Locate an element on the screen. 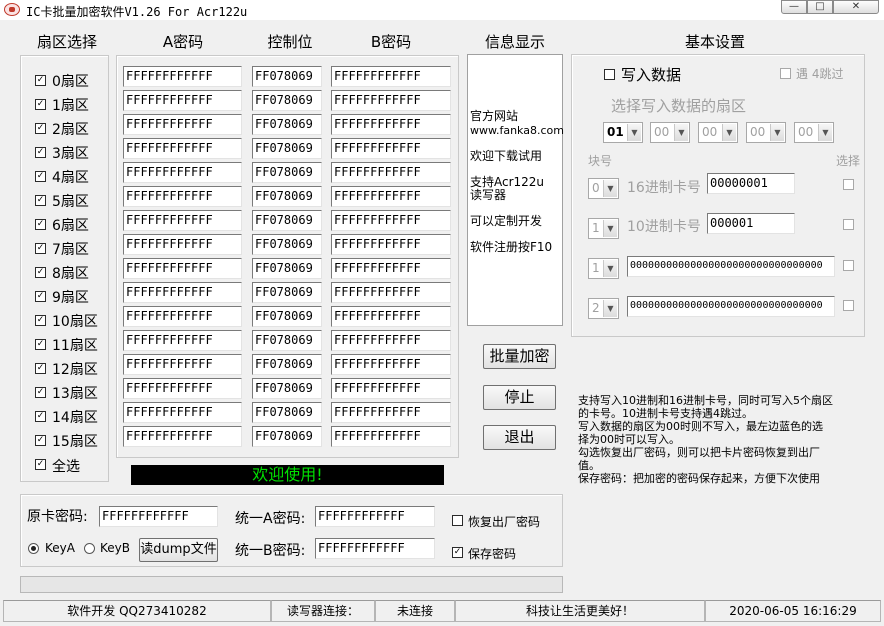 This screenshot has height=626, width=884. select-all-checkbox is located at coordinates (40, 464).